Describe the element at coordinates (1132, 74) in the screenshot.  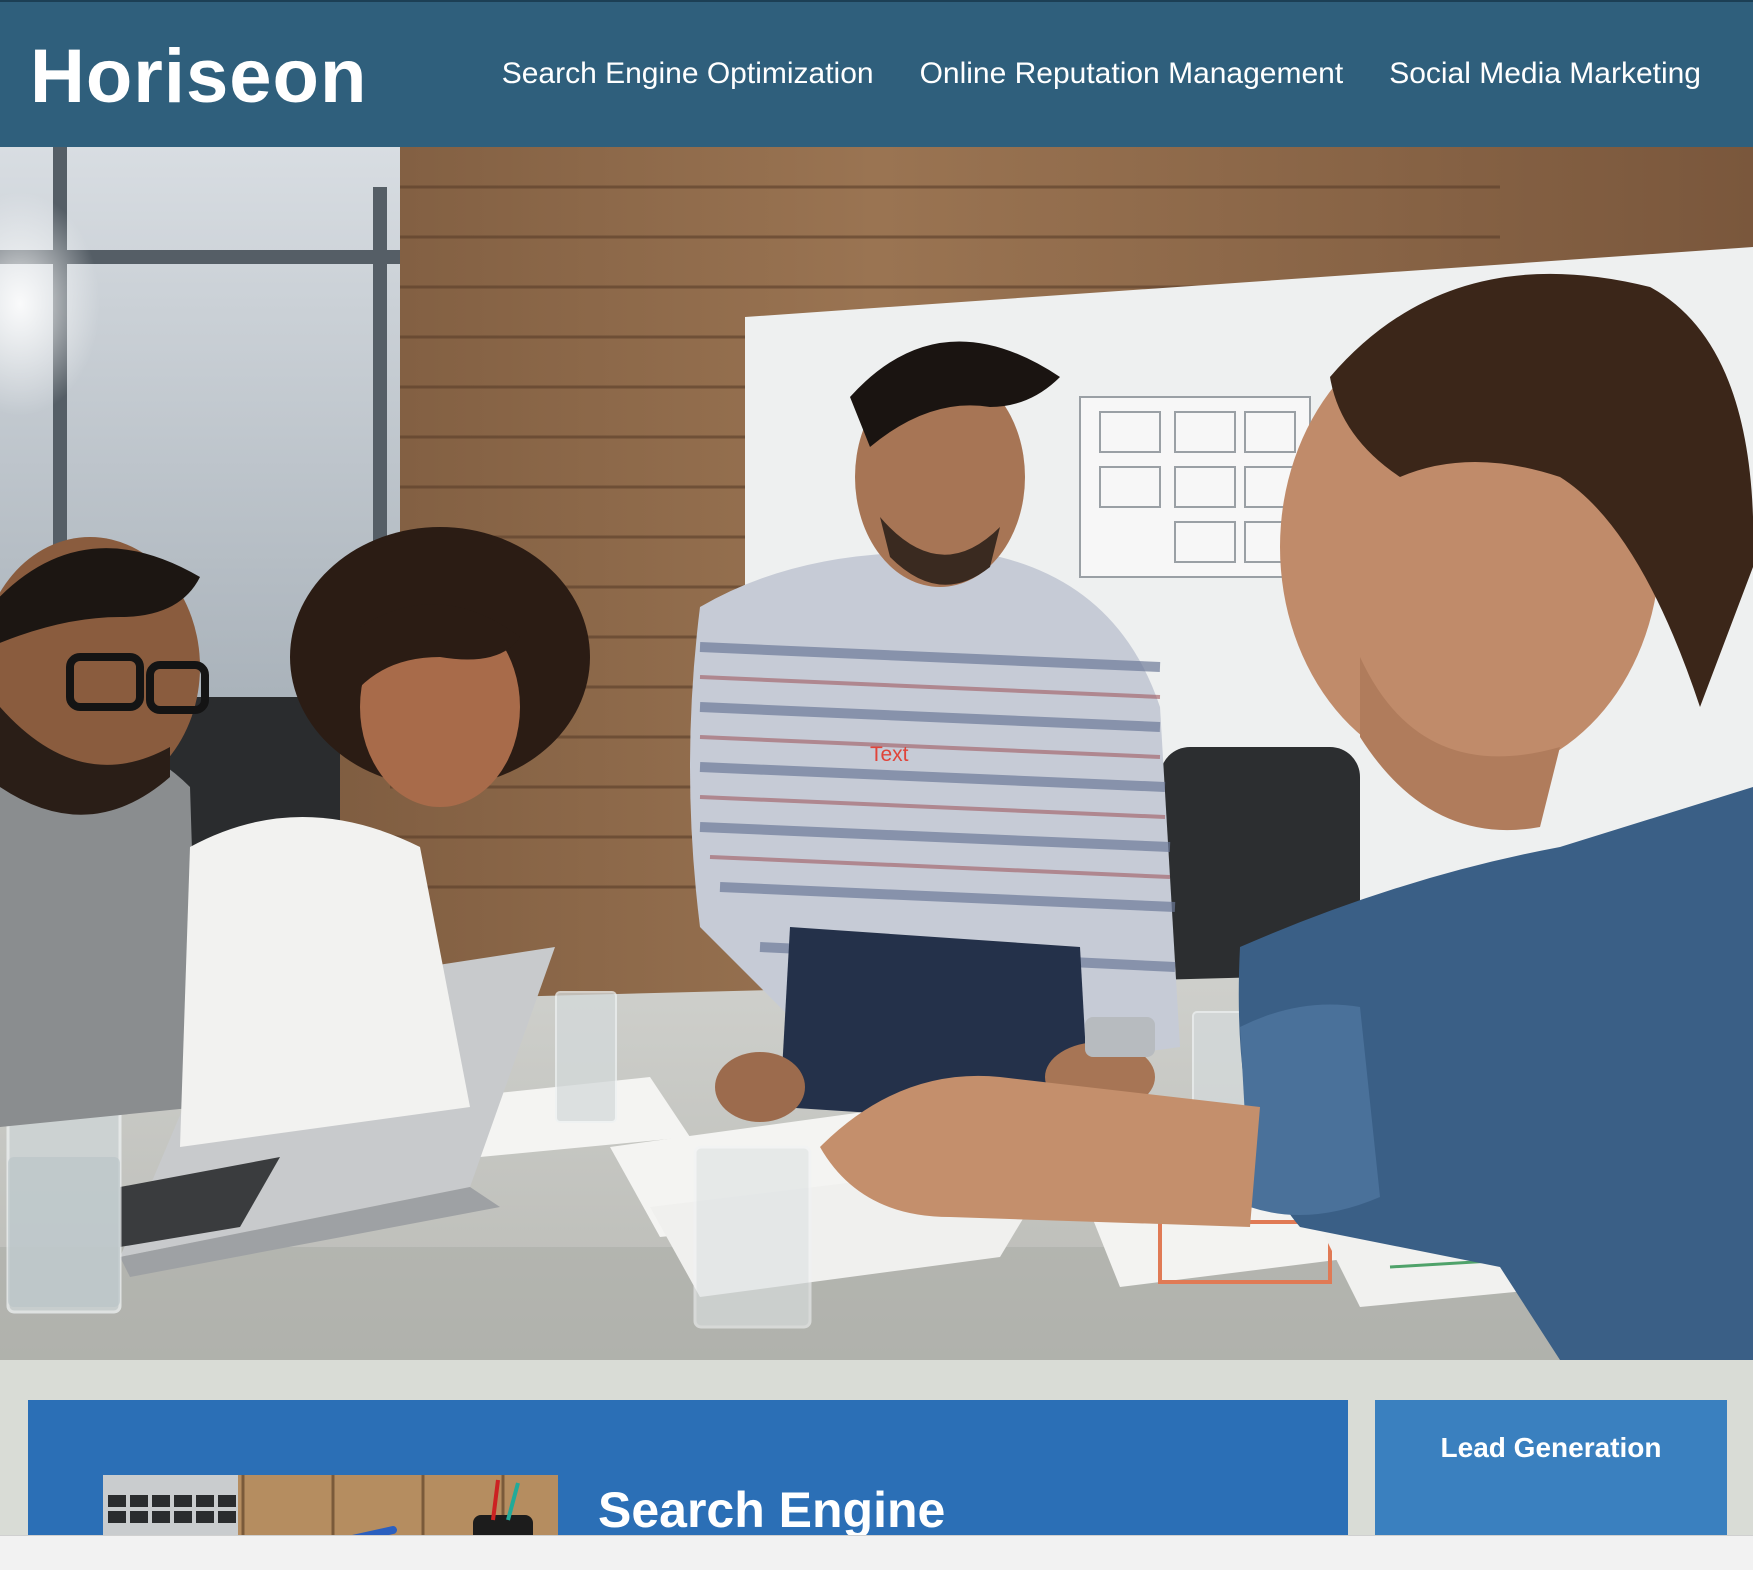
I see `nav-link-reputation: Online Reputation Management` at that location.